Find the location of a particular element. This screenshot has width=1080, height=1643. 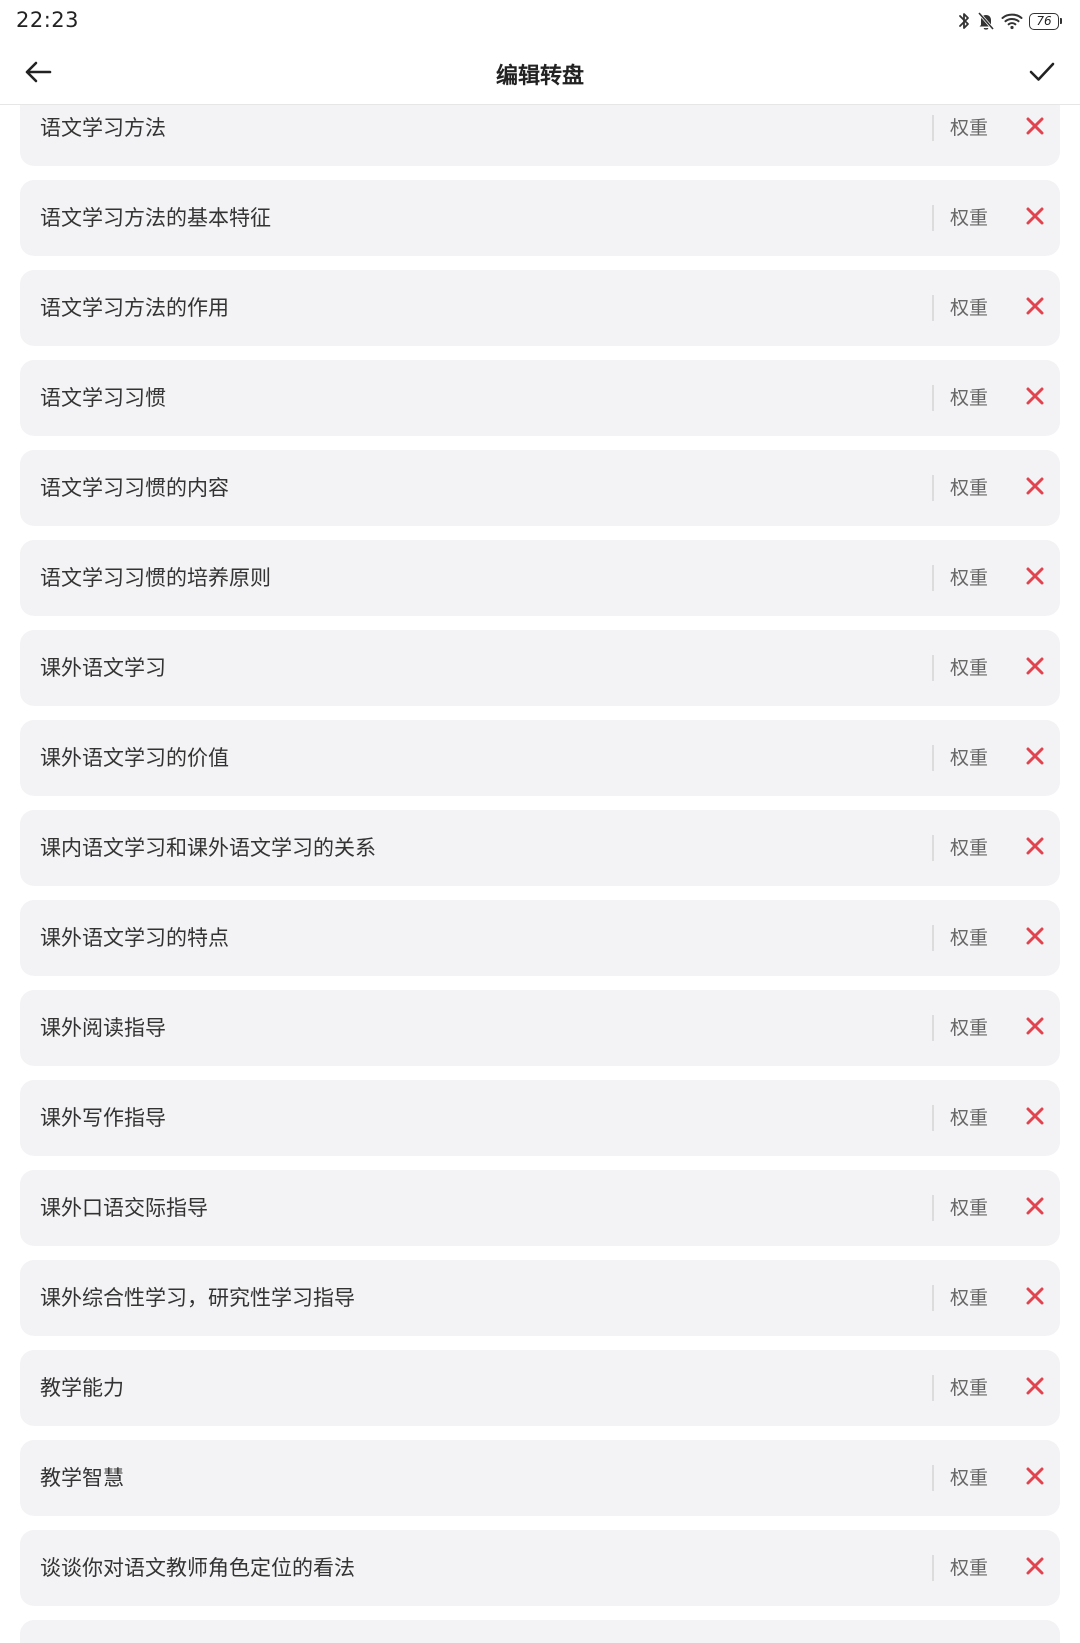

list-item: 语文学习方法的作用 权重 is located at coordinates (540, 308).